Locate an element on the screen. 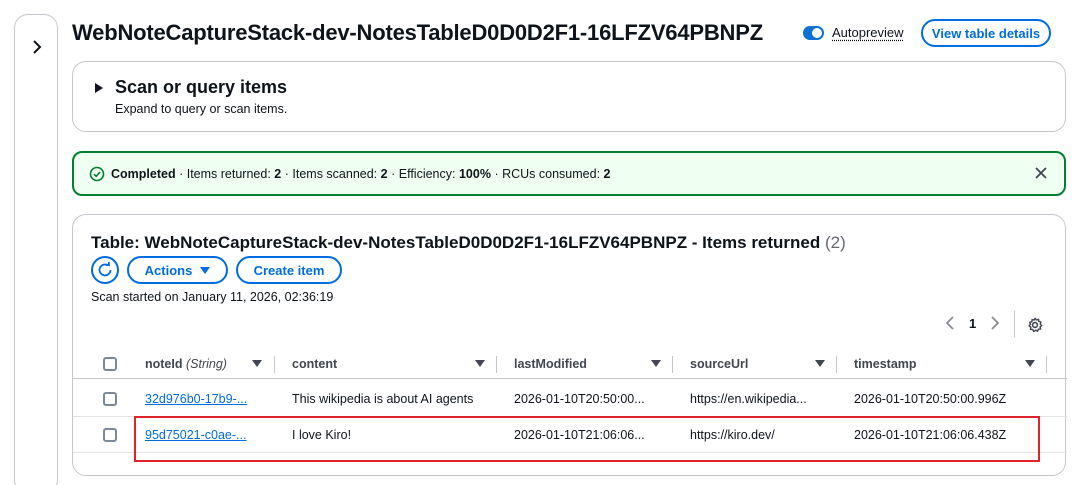 Image resolution: width=1080 pixels, height=485 pixels. content-cell: This wikipedia is about AI agents is located at coordinates (383, 398).